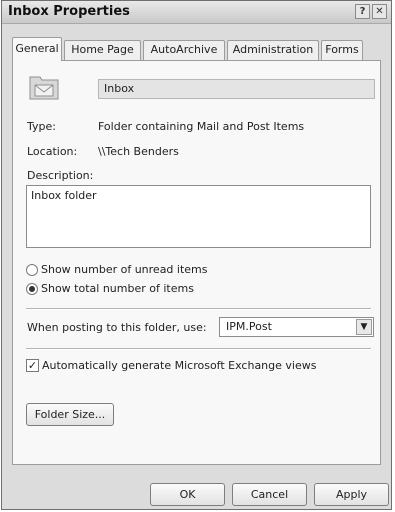 This screenshot has height=512, width=395. Describe the element at coordinates (32, 365) in the screenshot. I see `auto-views-checkbox: ✓` at that location.